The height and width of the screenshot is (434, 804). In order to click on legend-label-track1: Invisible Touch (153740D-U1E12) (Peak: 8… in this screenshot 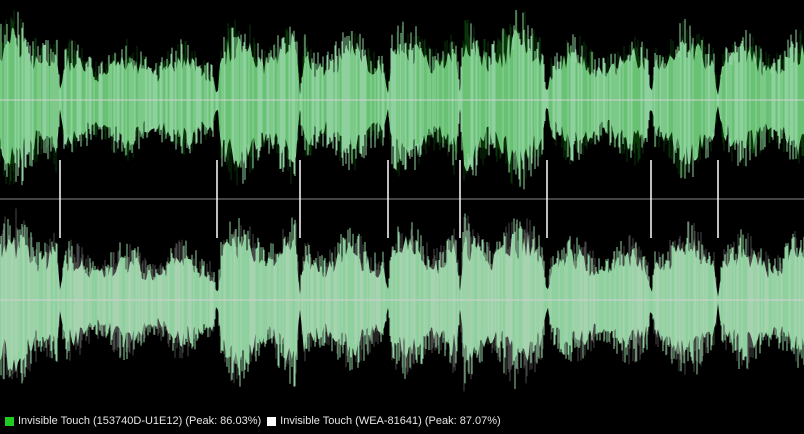, I will do `click(140, 421)`.